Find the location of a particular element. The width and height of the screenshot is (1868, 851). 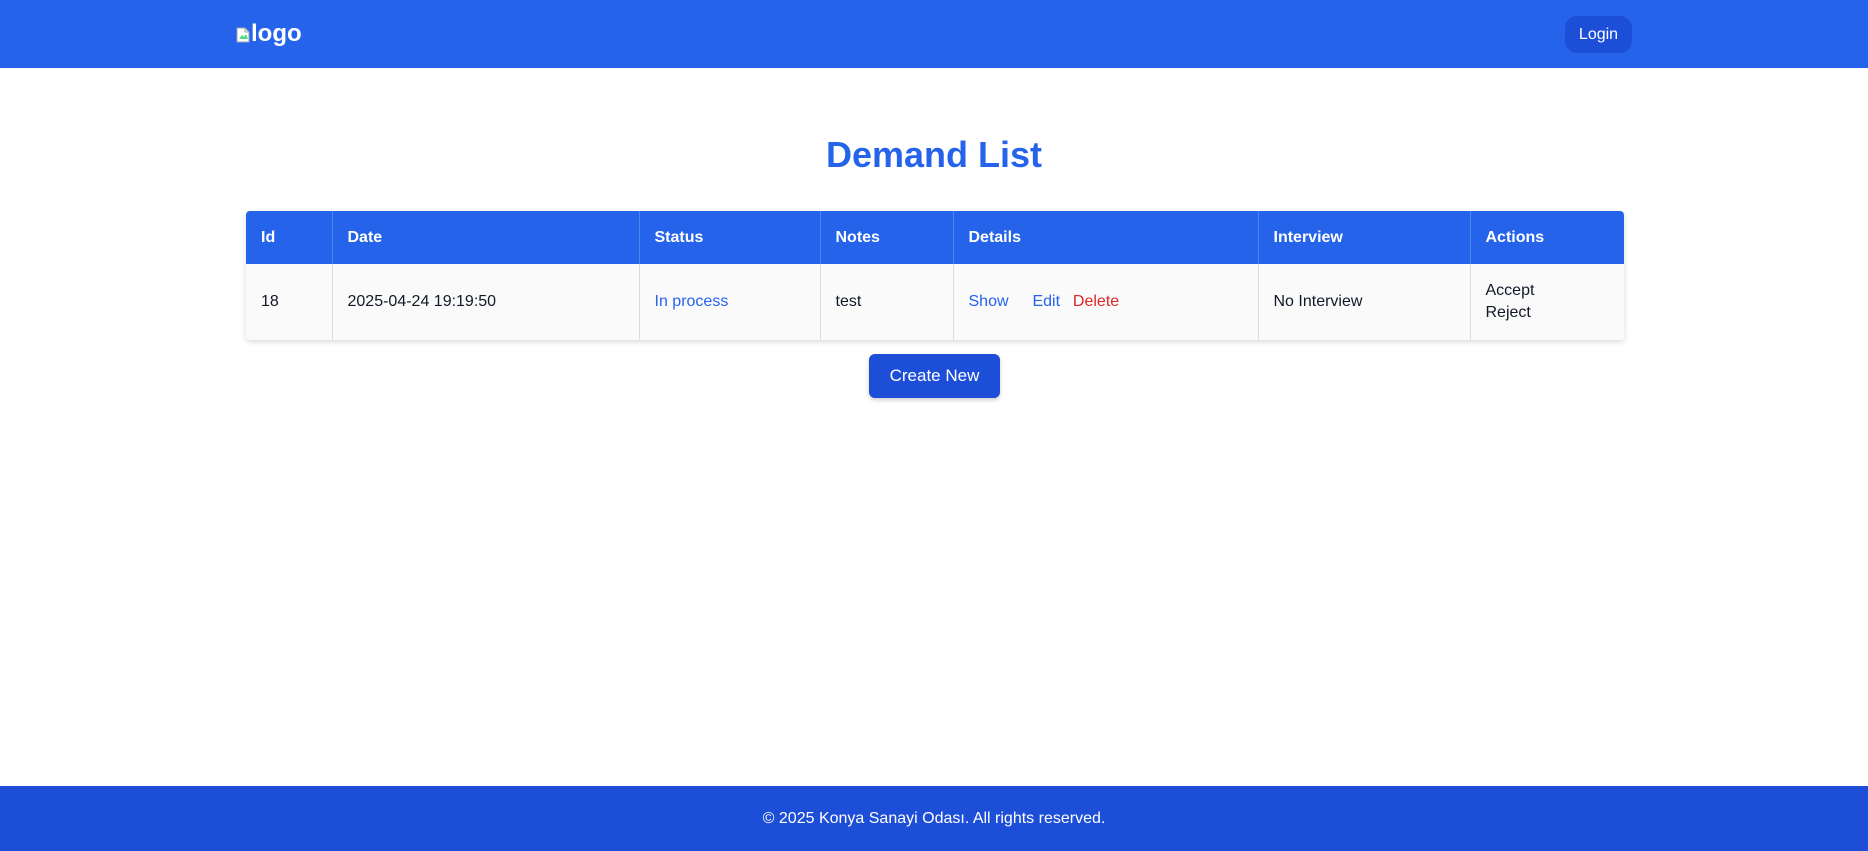

column-header-status: Status is located at coordinates (730, 237).